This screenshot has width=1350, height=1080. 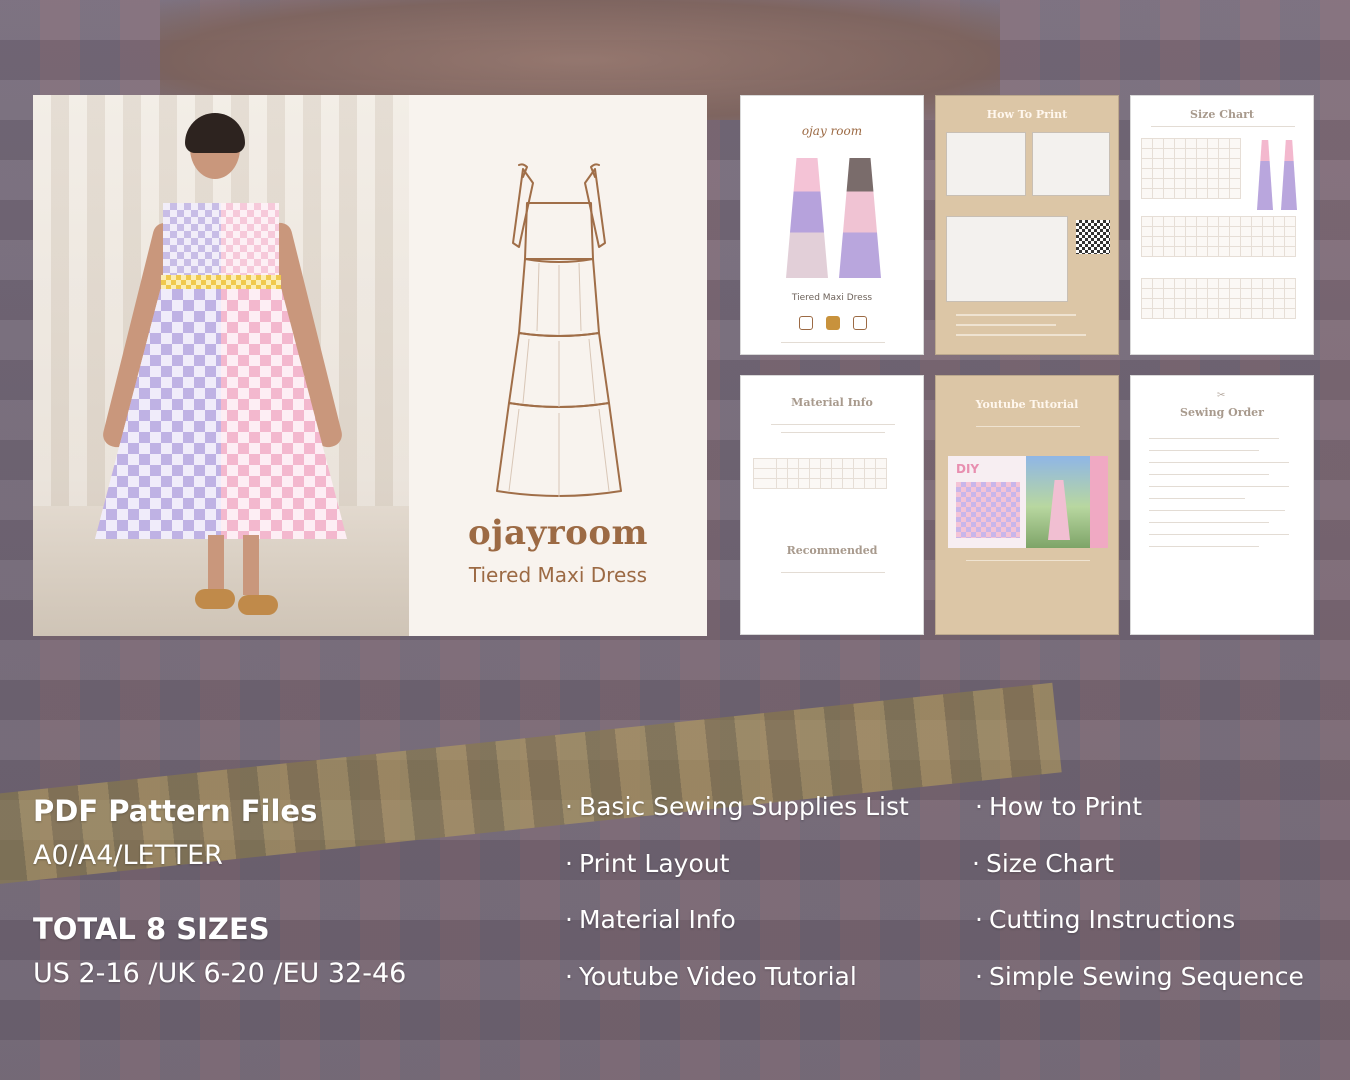 I want to click on model-leg-right, so click(x=251, y=565).